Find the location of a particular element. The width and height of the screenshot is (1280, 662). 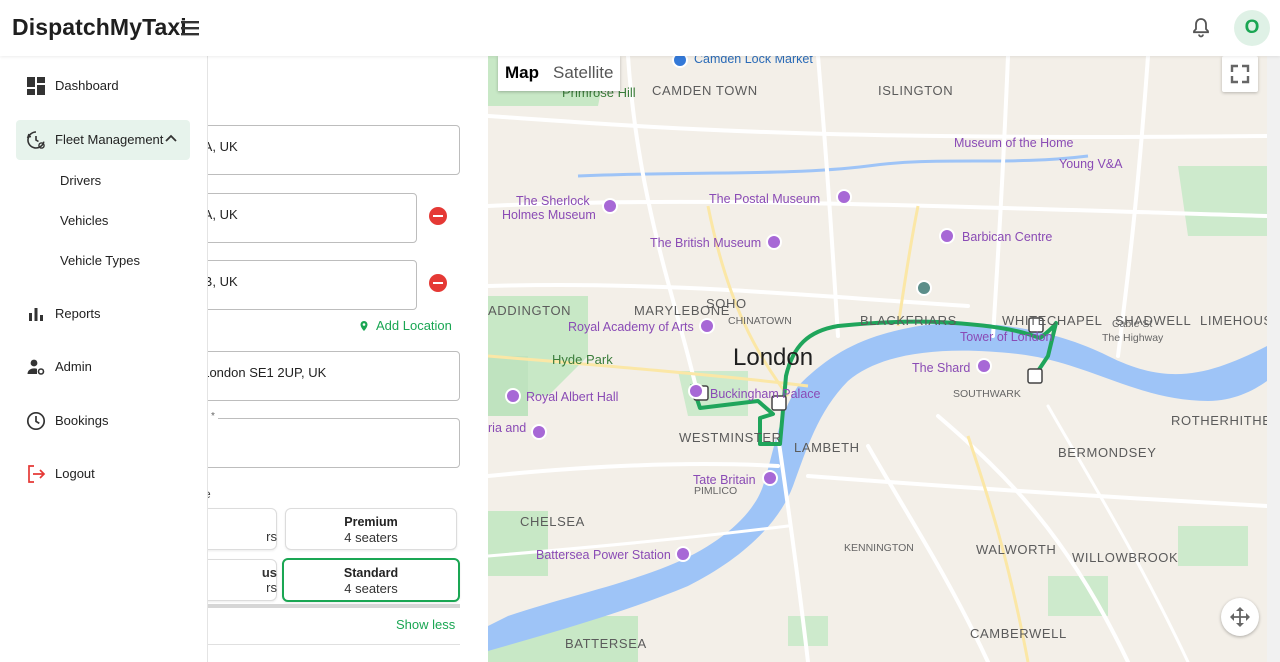

sidebar-item-label: Bookings is located at coordinates (82, 420).